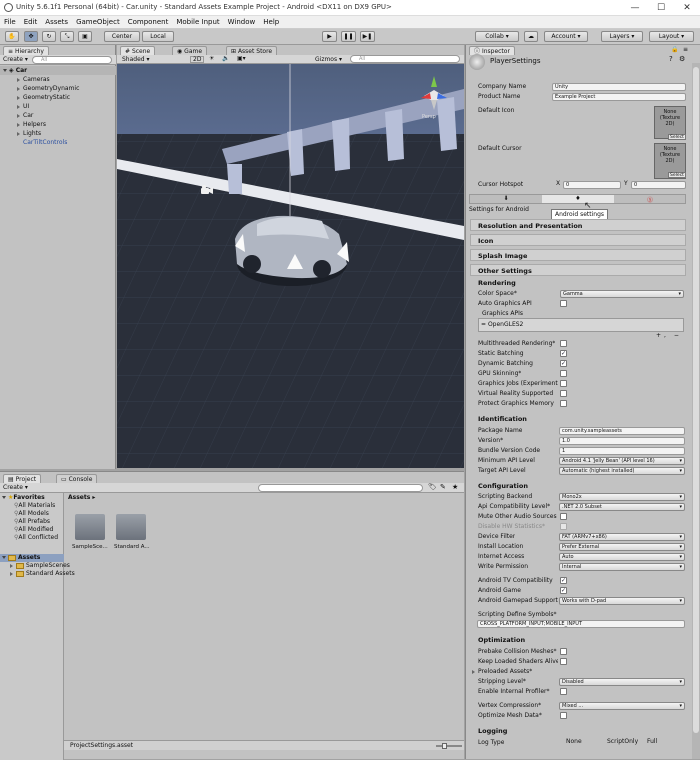 Image resolution: width=700 pixels, height=760 pixels. I want to click on tab-game: ◉ Game, so click(190, 50).